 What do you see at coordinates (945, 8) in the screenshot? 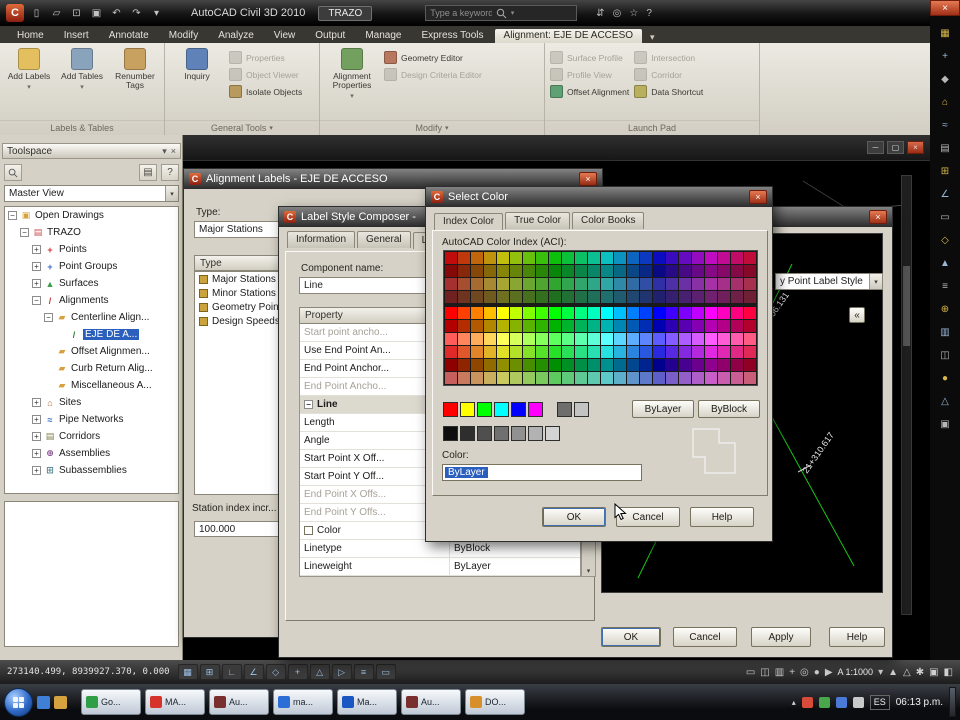
I see `app-close-button: ×` at bounding box center [945, 8].